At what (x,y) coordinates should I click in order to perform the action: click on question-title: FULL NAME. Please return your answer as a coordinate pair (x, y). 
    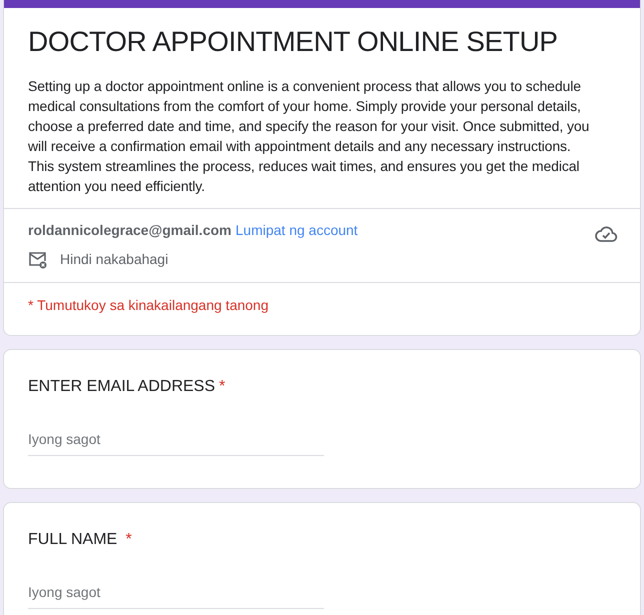
    Looking at the image, I should click on (73, 540).